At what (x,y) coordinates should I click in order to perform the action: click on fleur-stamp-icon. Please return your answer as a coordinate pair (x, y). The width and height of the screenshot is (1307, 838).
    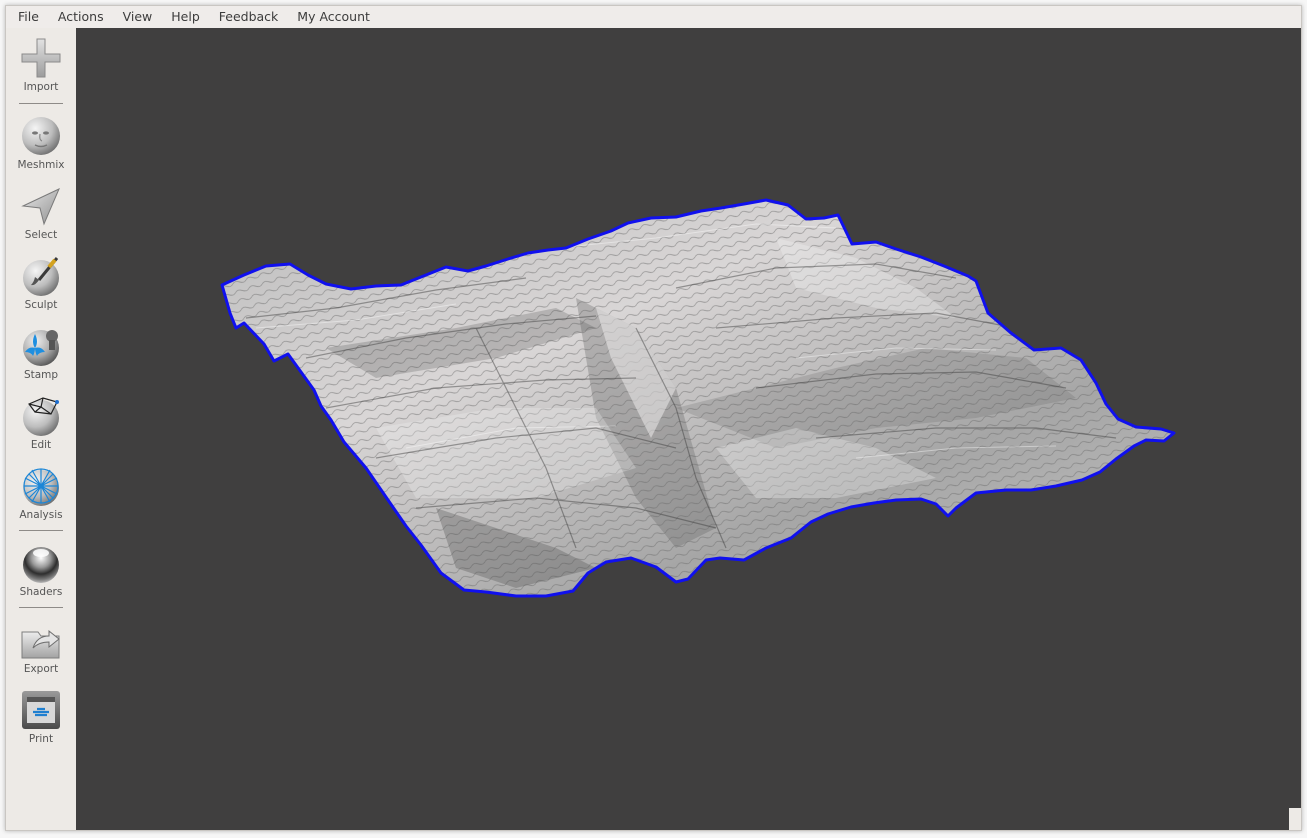
    Looking at the image, I should click on (41, 348).